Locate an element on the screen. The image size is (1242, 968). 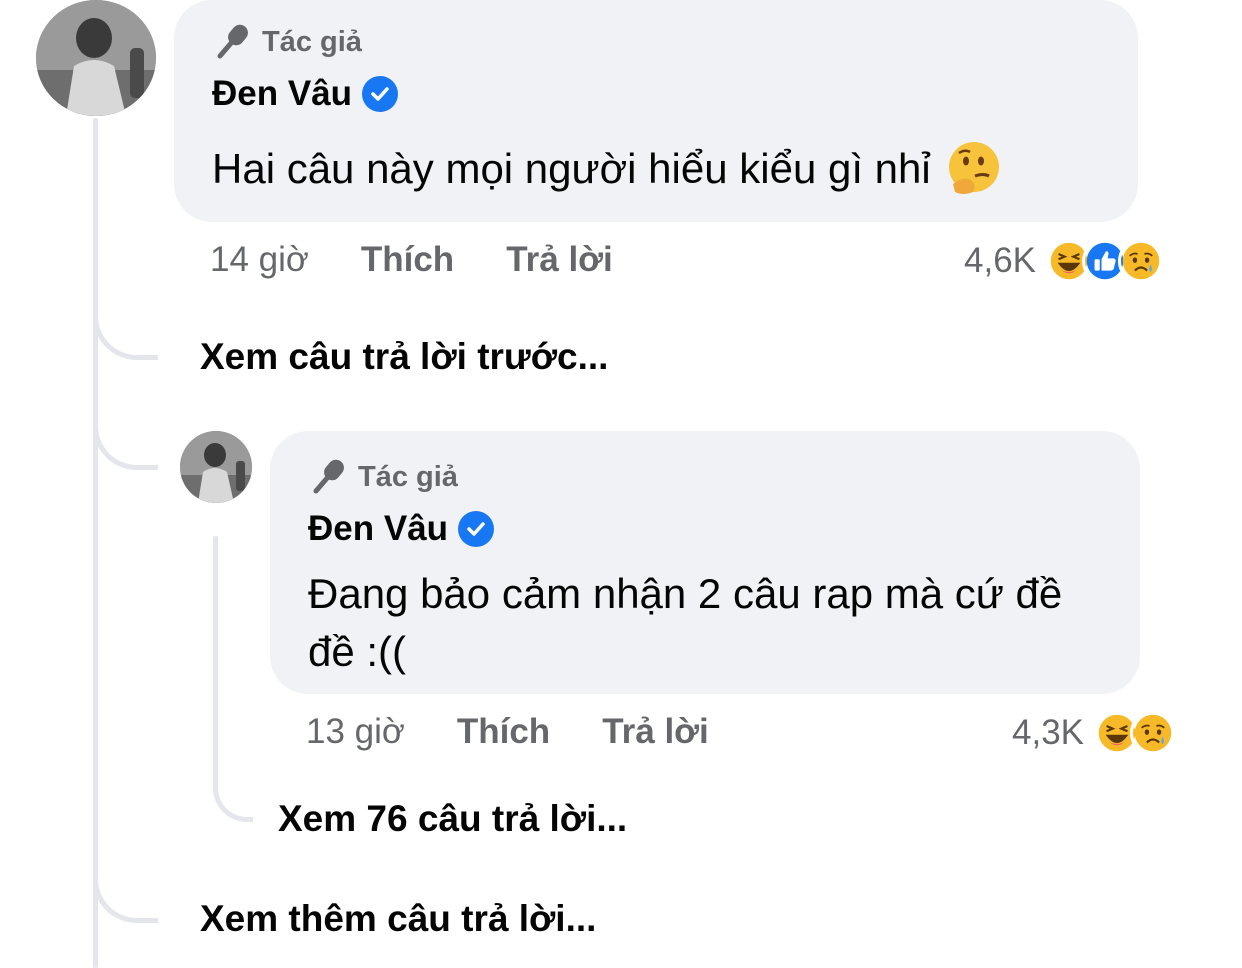
reply-thread-line is located at coordinates (215, 653).